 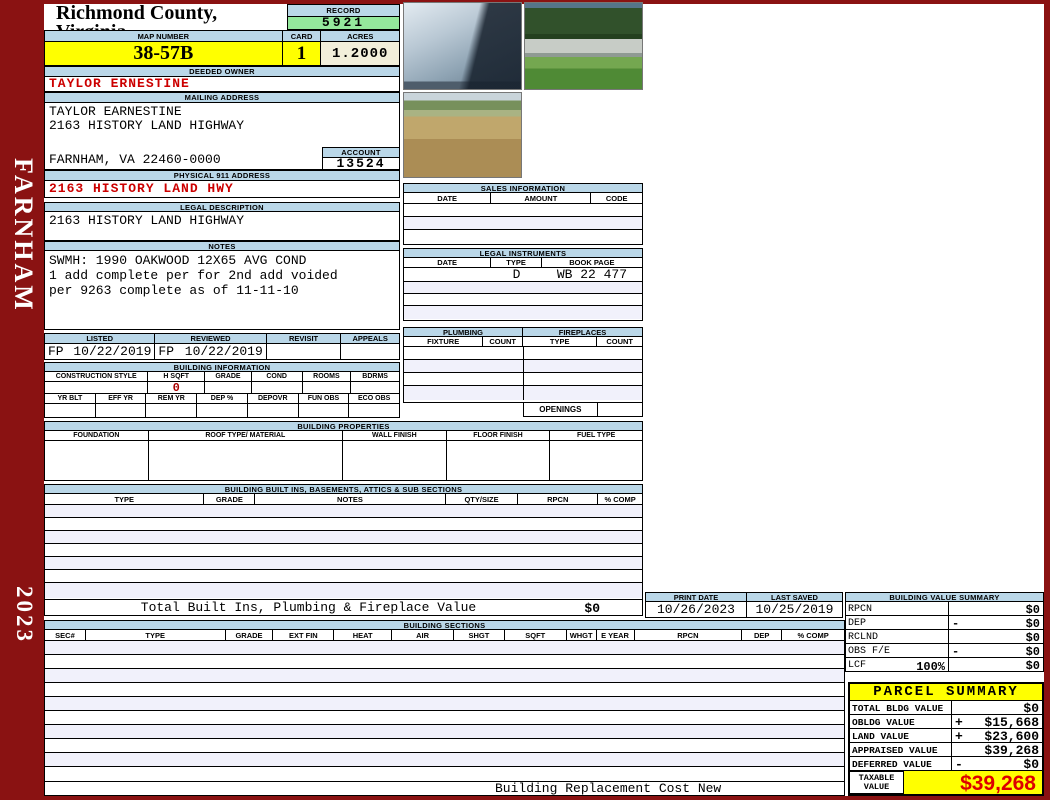 What do you see at coordinates (946, 736) in the screenshot?
I see `ps-row-land: LAND VALUE + $23,600` at bounding box center [946, 736].